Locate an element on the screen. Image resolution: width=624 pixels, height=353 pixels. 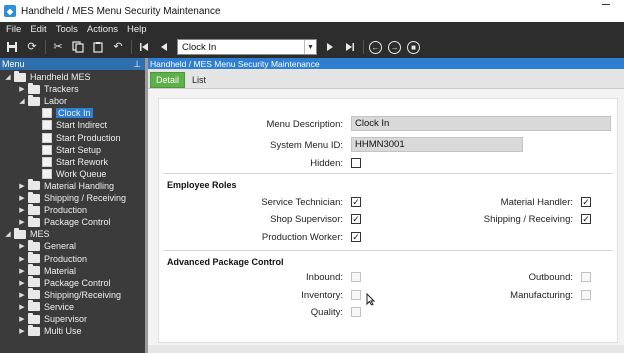
menu-tree-folder: ▶ Supervisor is located at coordinates (53, 318).